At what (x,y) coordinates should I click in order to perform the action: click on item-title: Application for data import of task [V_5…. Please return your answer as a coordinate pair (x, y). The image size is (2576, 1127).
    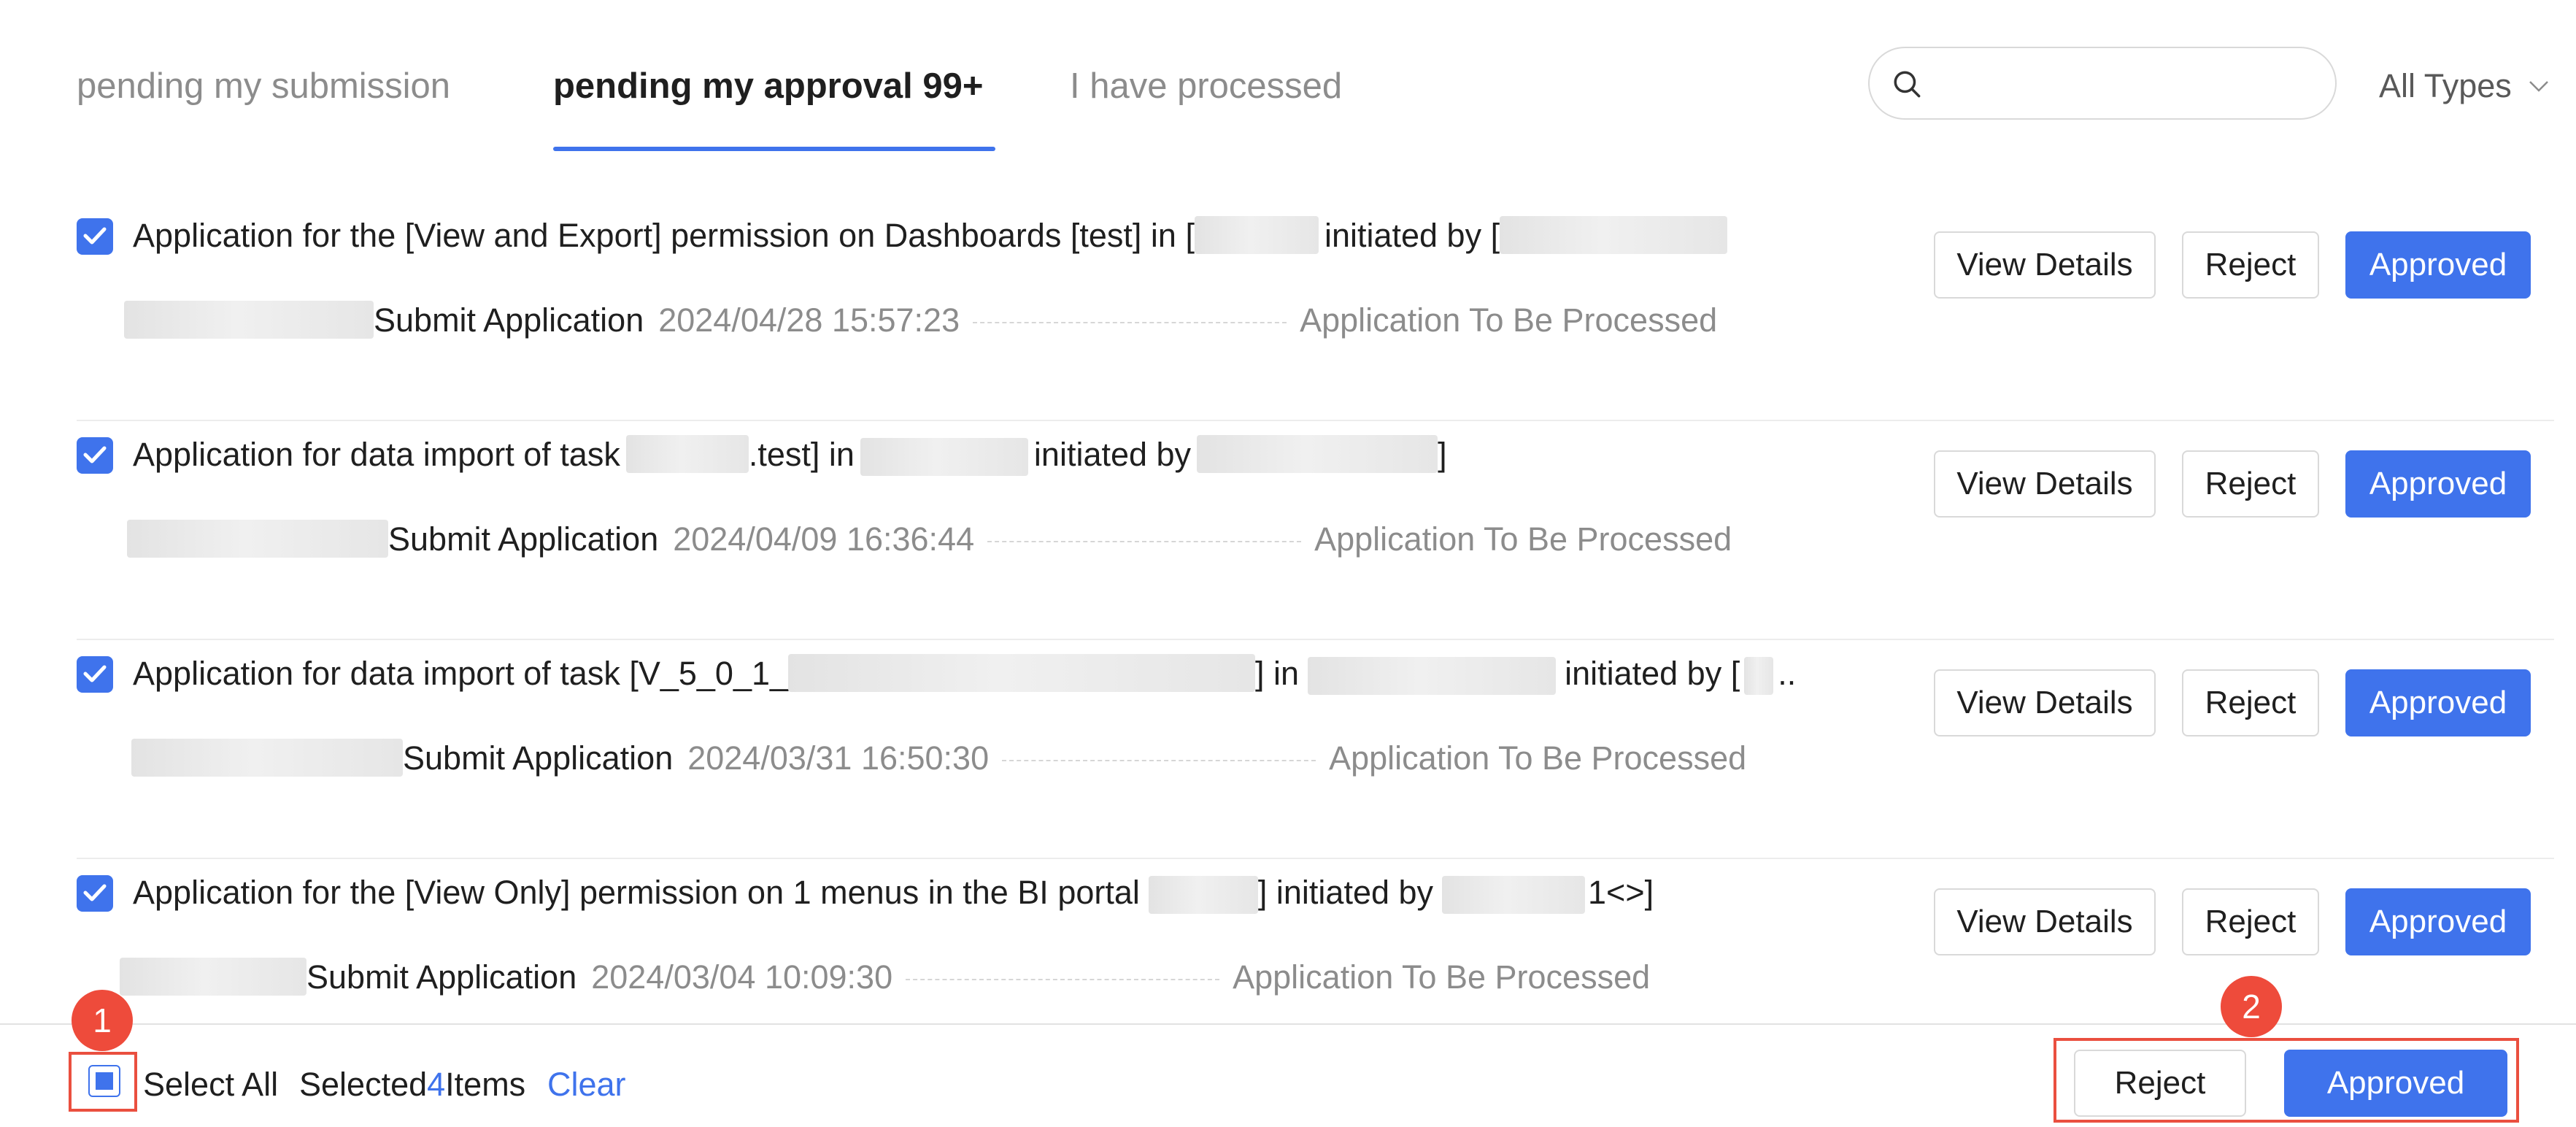
    Looking at the image, I should click on (964, 673).